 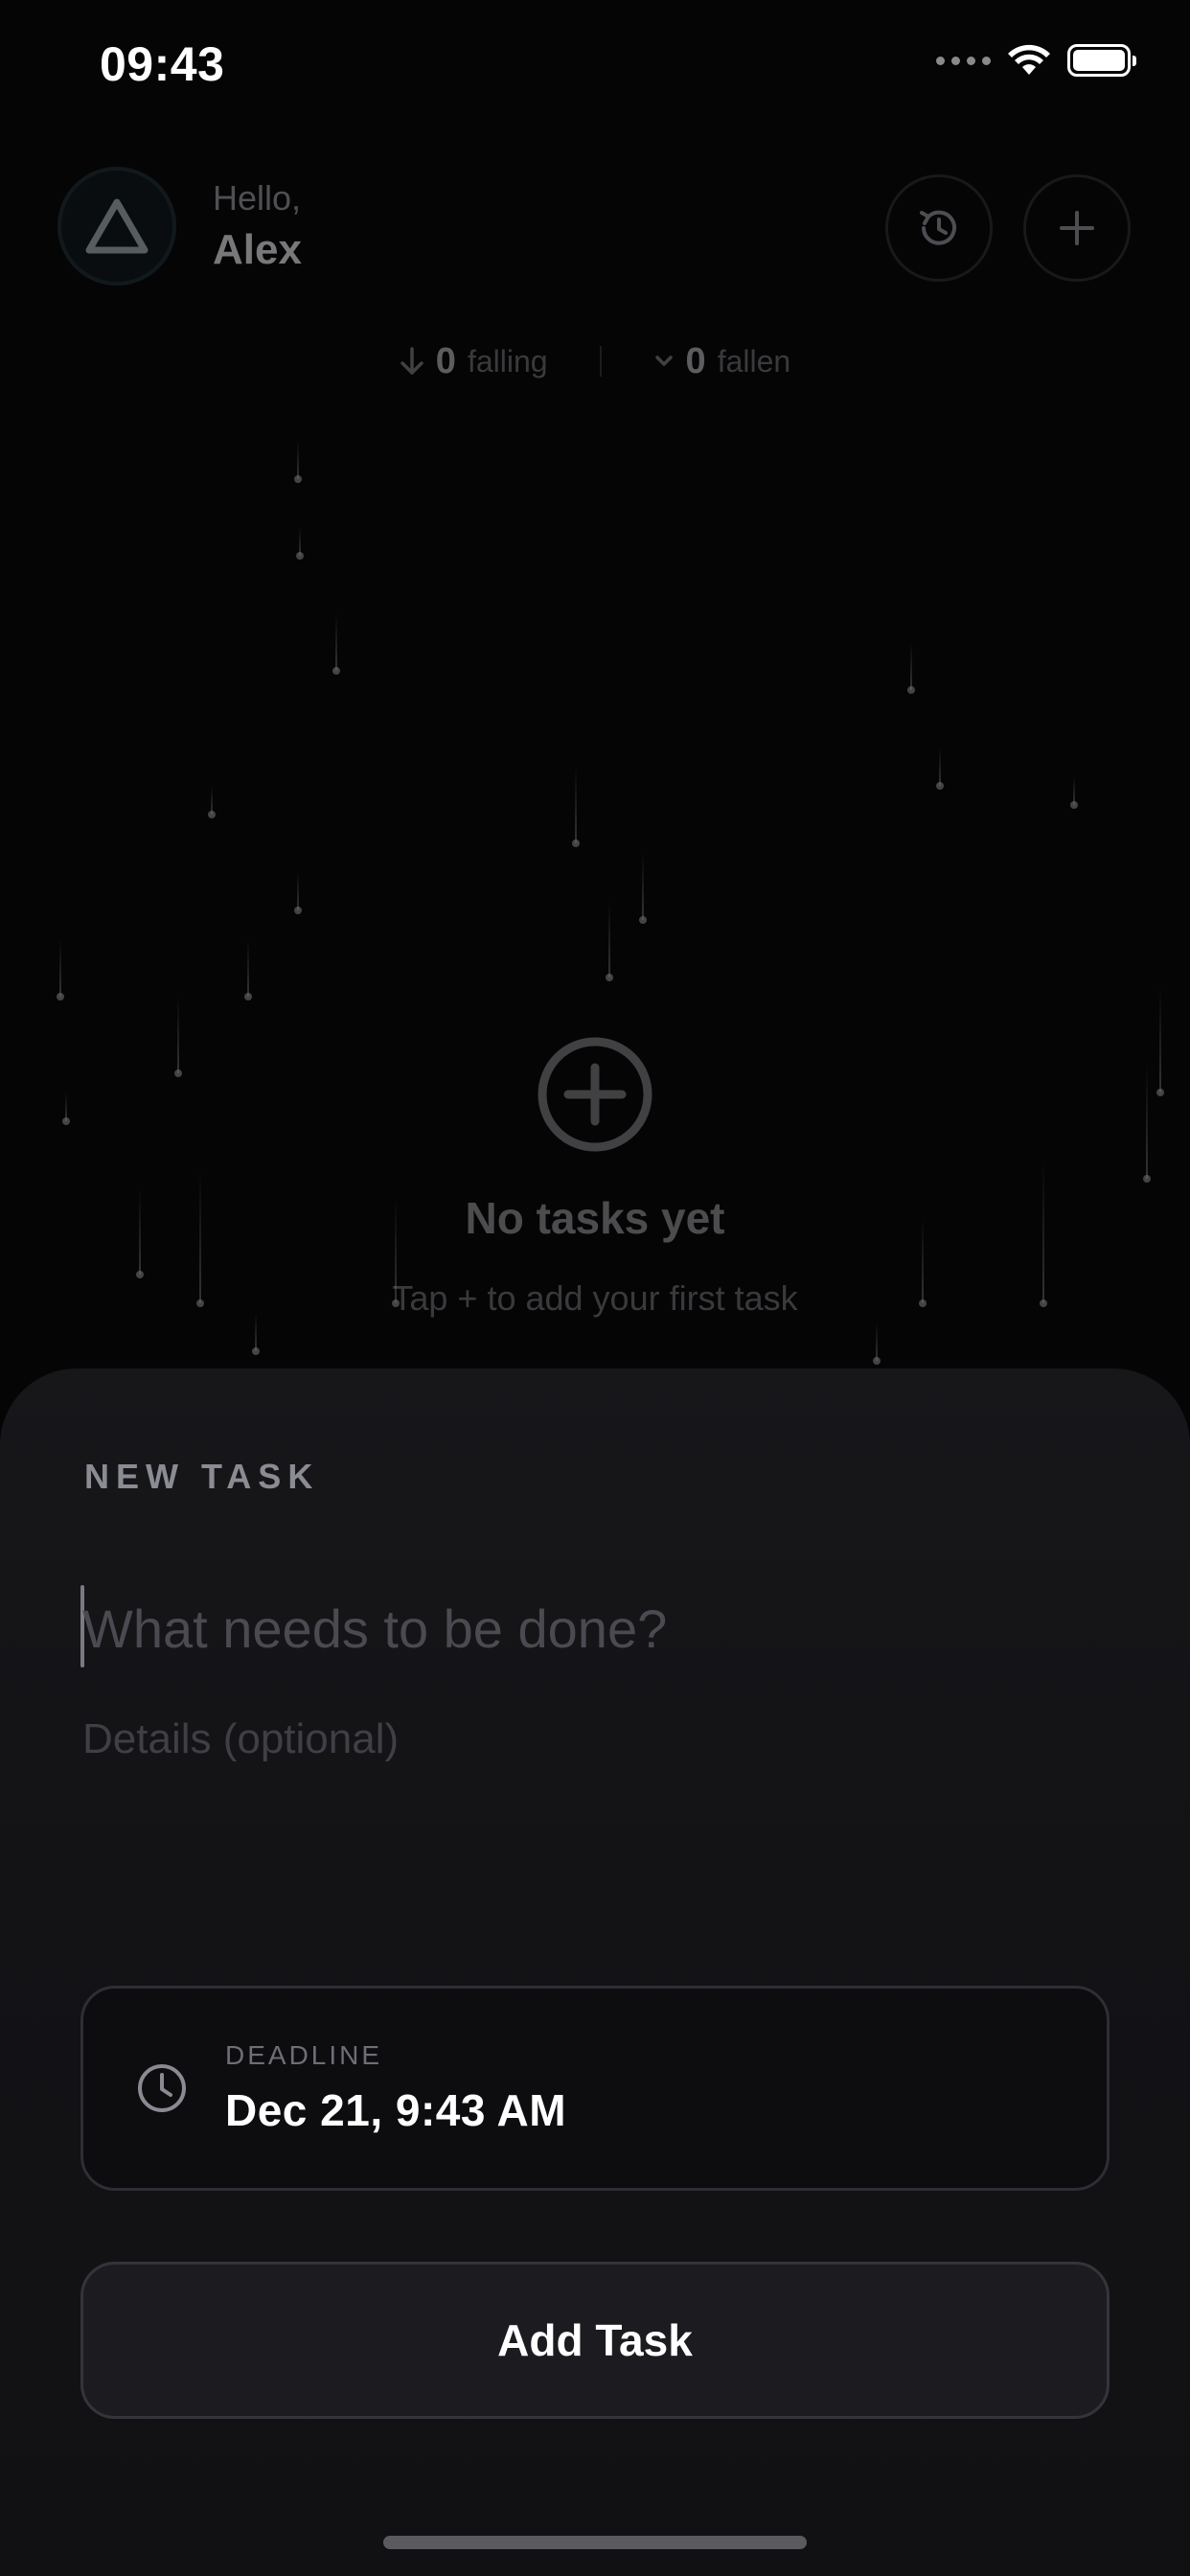 I want to click on add-task-button, so click(x=1077, y=228).